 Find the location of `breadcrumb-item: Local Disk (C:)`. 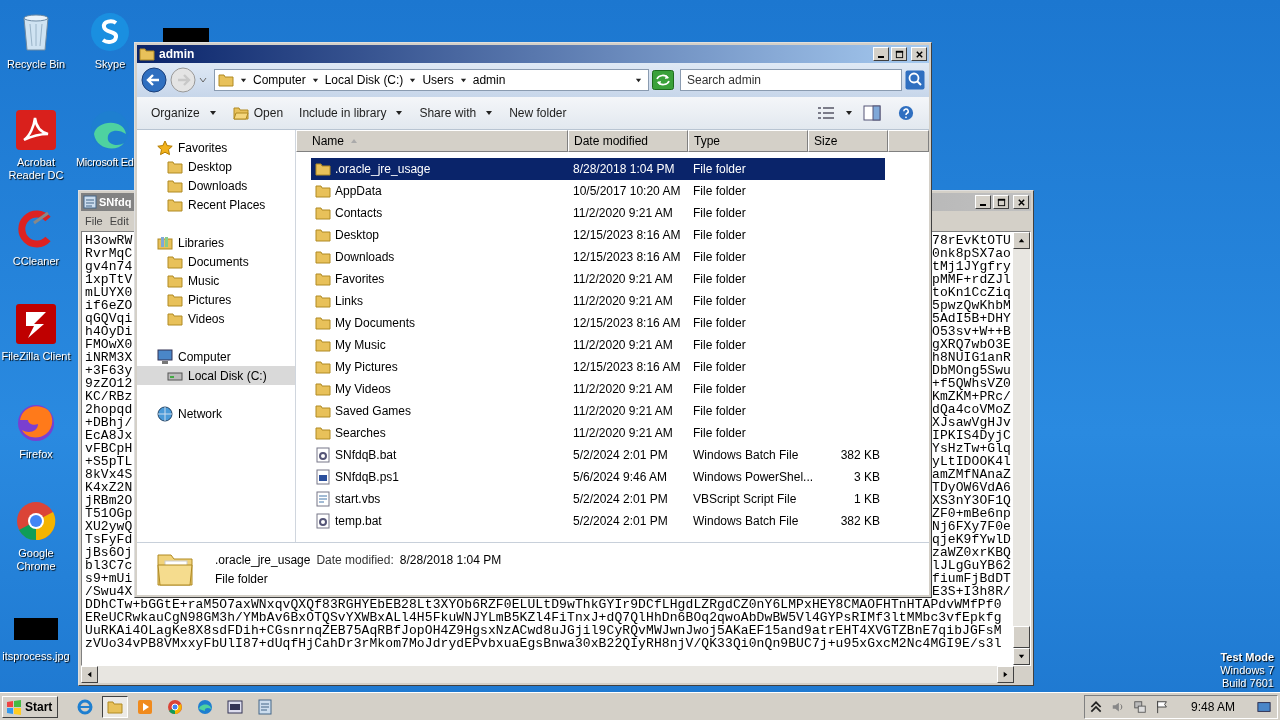

breadcrumb-item: Local Disk (C:) is located at coordinates (364, 80).